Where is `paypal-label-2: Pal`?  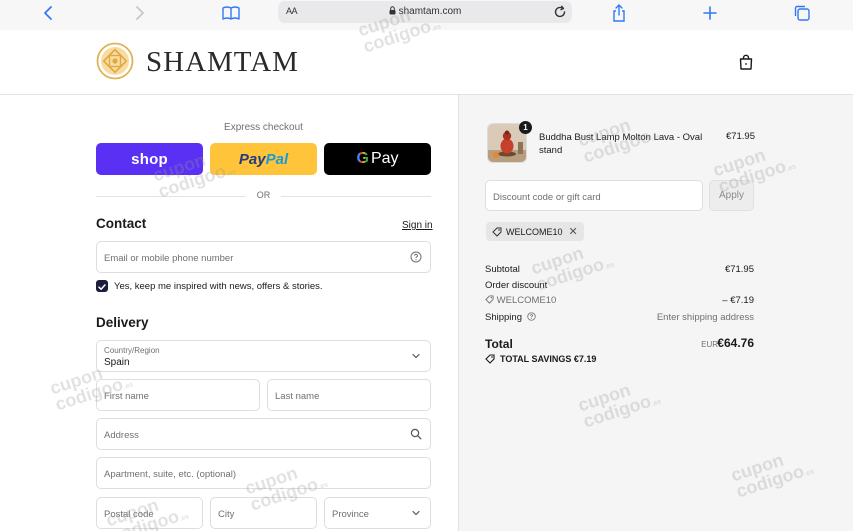
paypal-label-2: Pal is located at coordinates (277, 159).